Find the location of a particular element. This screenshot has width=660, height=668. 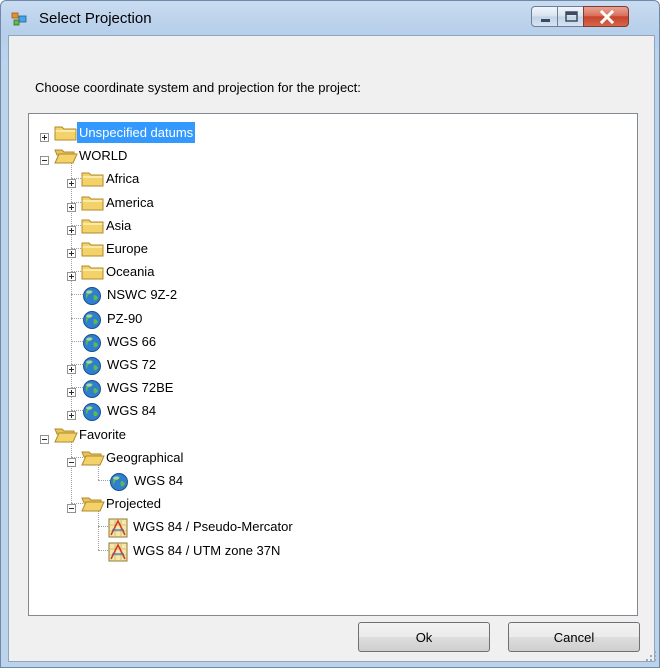

window-title: Select Projection is located at coordinates (95, 18).